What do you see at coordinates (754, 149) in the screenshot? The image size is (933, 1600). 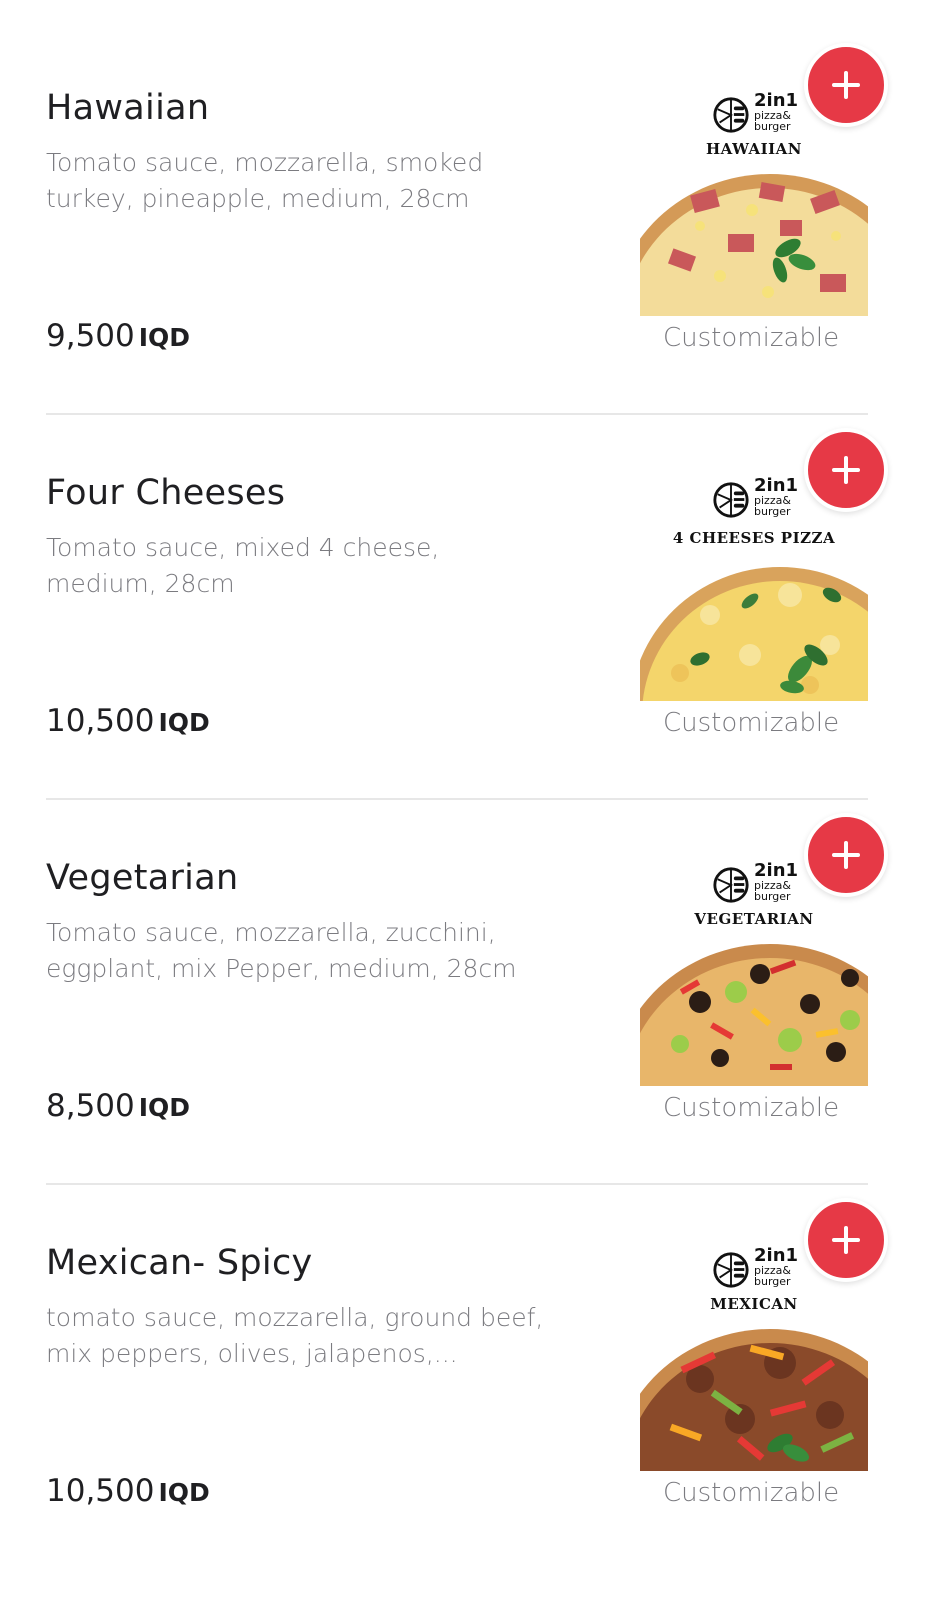 I see `pizza-label: HAWAIIAN` at bounding box center [754, 149].